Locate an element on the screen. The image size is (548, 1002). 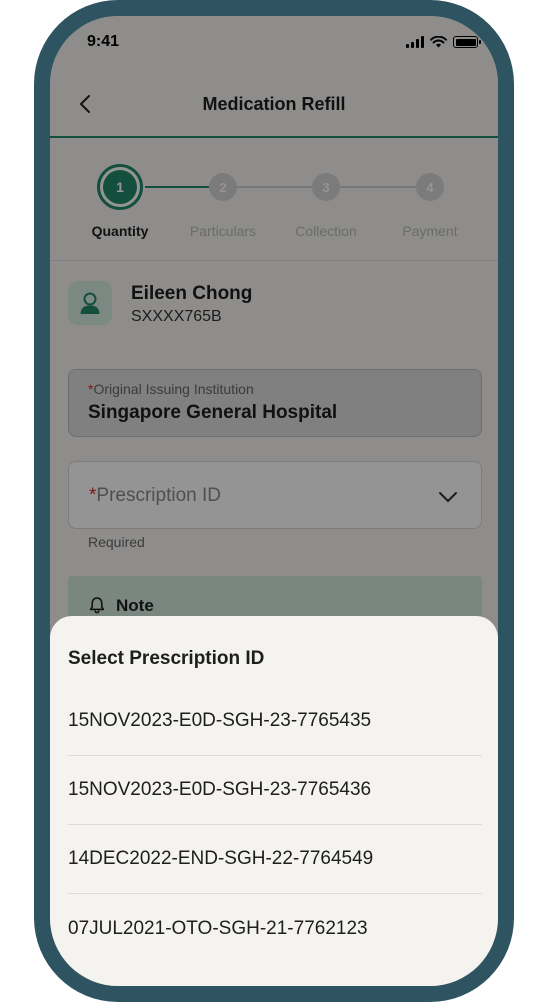
prescription-option: 15NOV2023-E0D-SGH-23-7765435 is located at coordinates (275, 721).